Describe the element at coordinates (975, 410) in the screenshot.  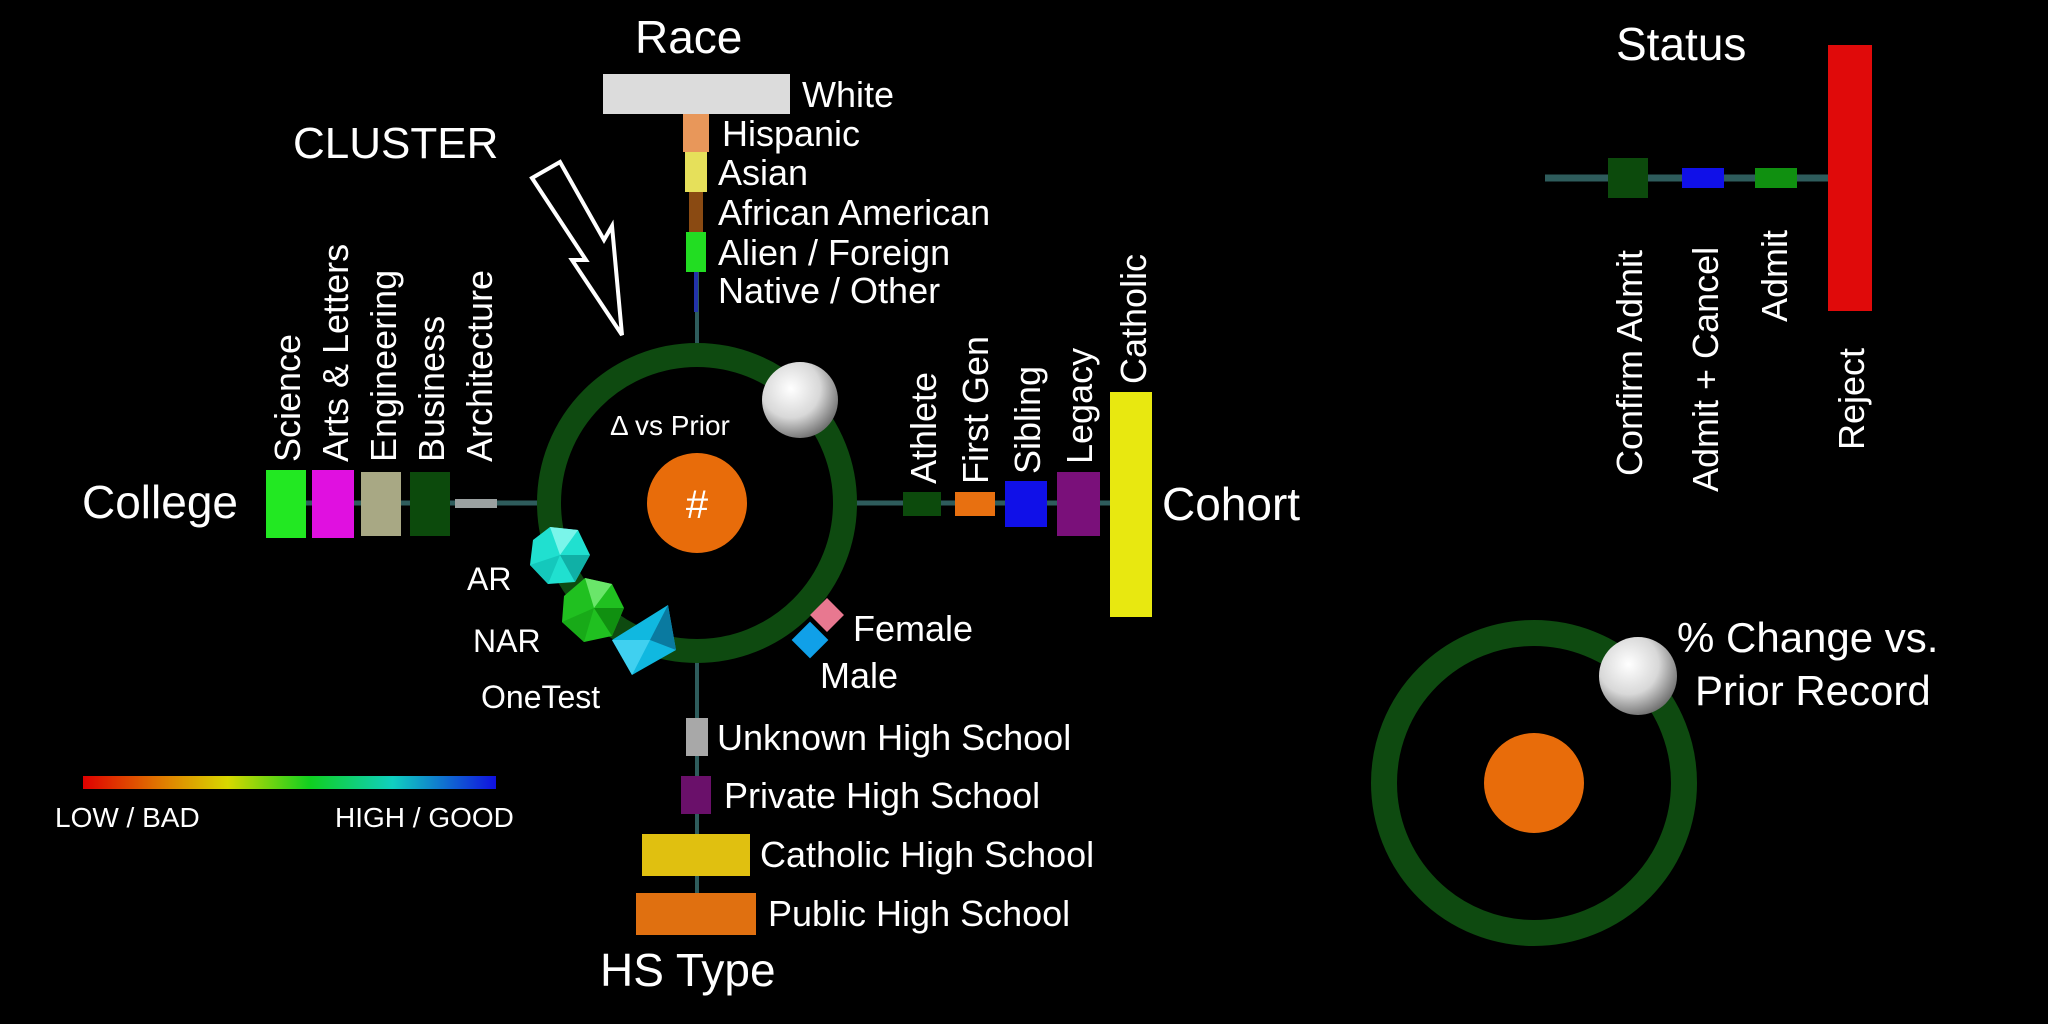
I see `cohort-label-first-gen: First Gen` at that location.